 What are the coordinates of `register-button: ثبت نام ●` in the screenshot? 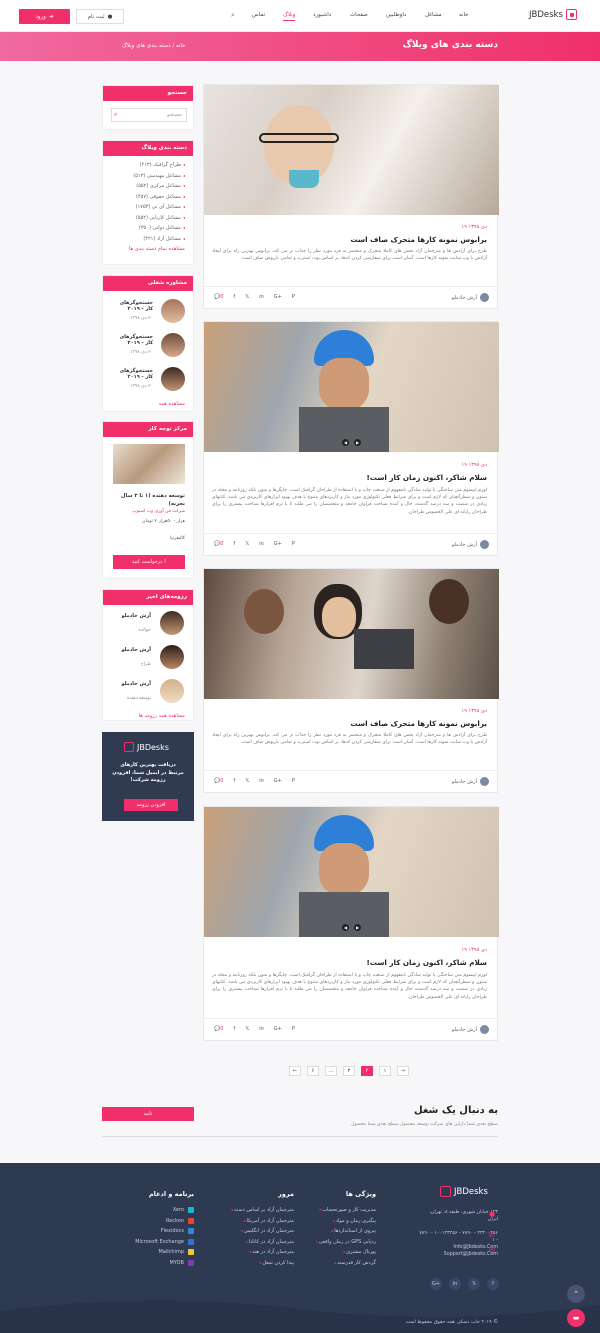 It's located at (100, 16).